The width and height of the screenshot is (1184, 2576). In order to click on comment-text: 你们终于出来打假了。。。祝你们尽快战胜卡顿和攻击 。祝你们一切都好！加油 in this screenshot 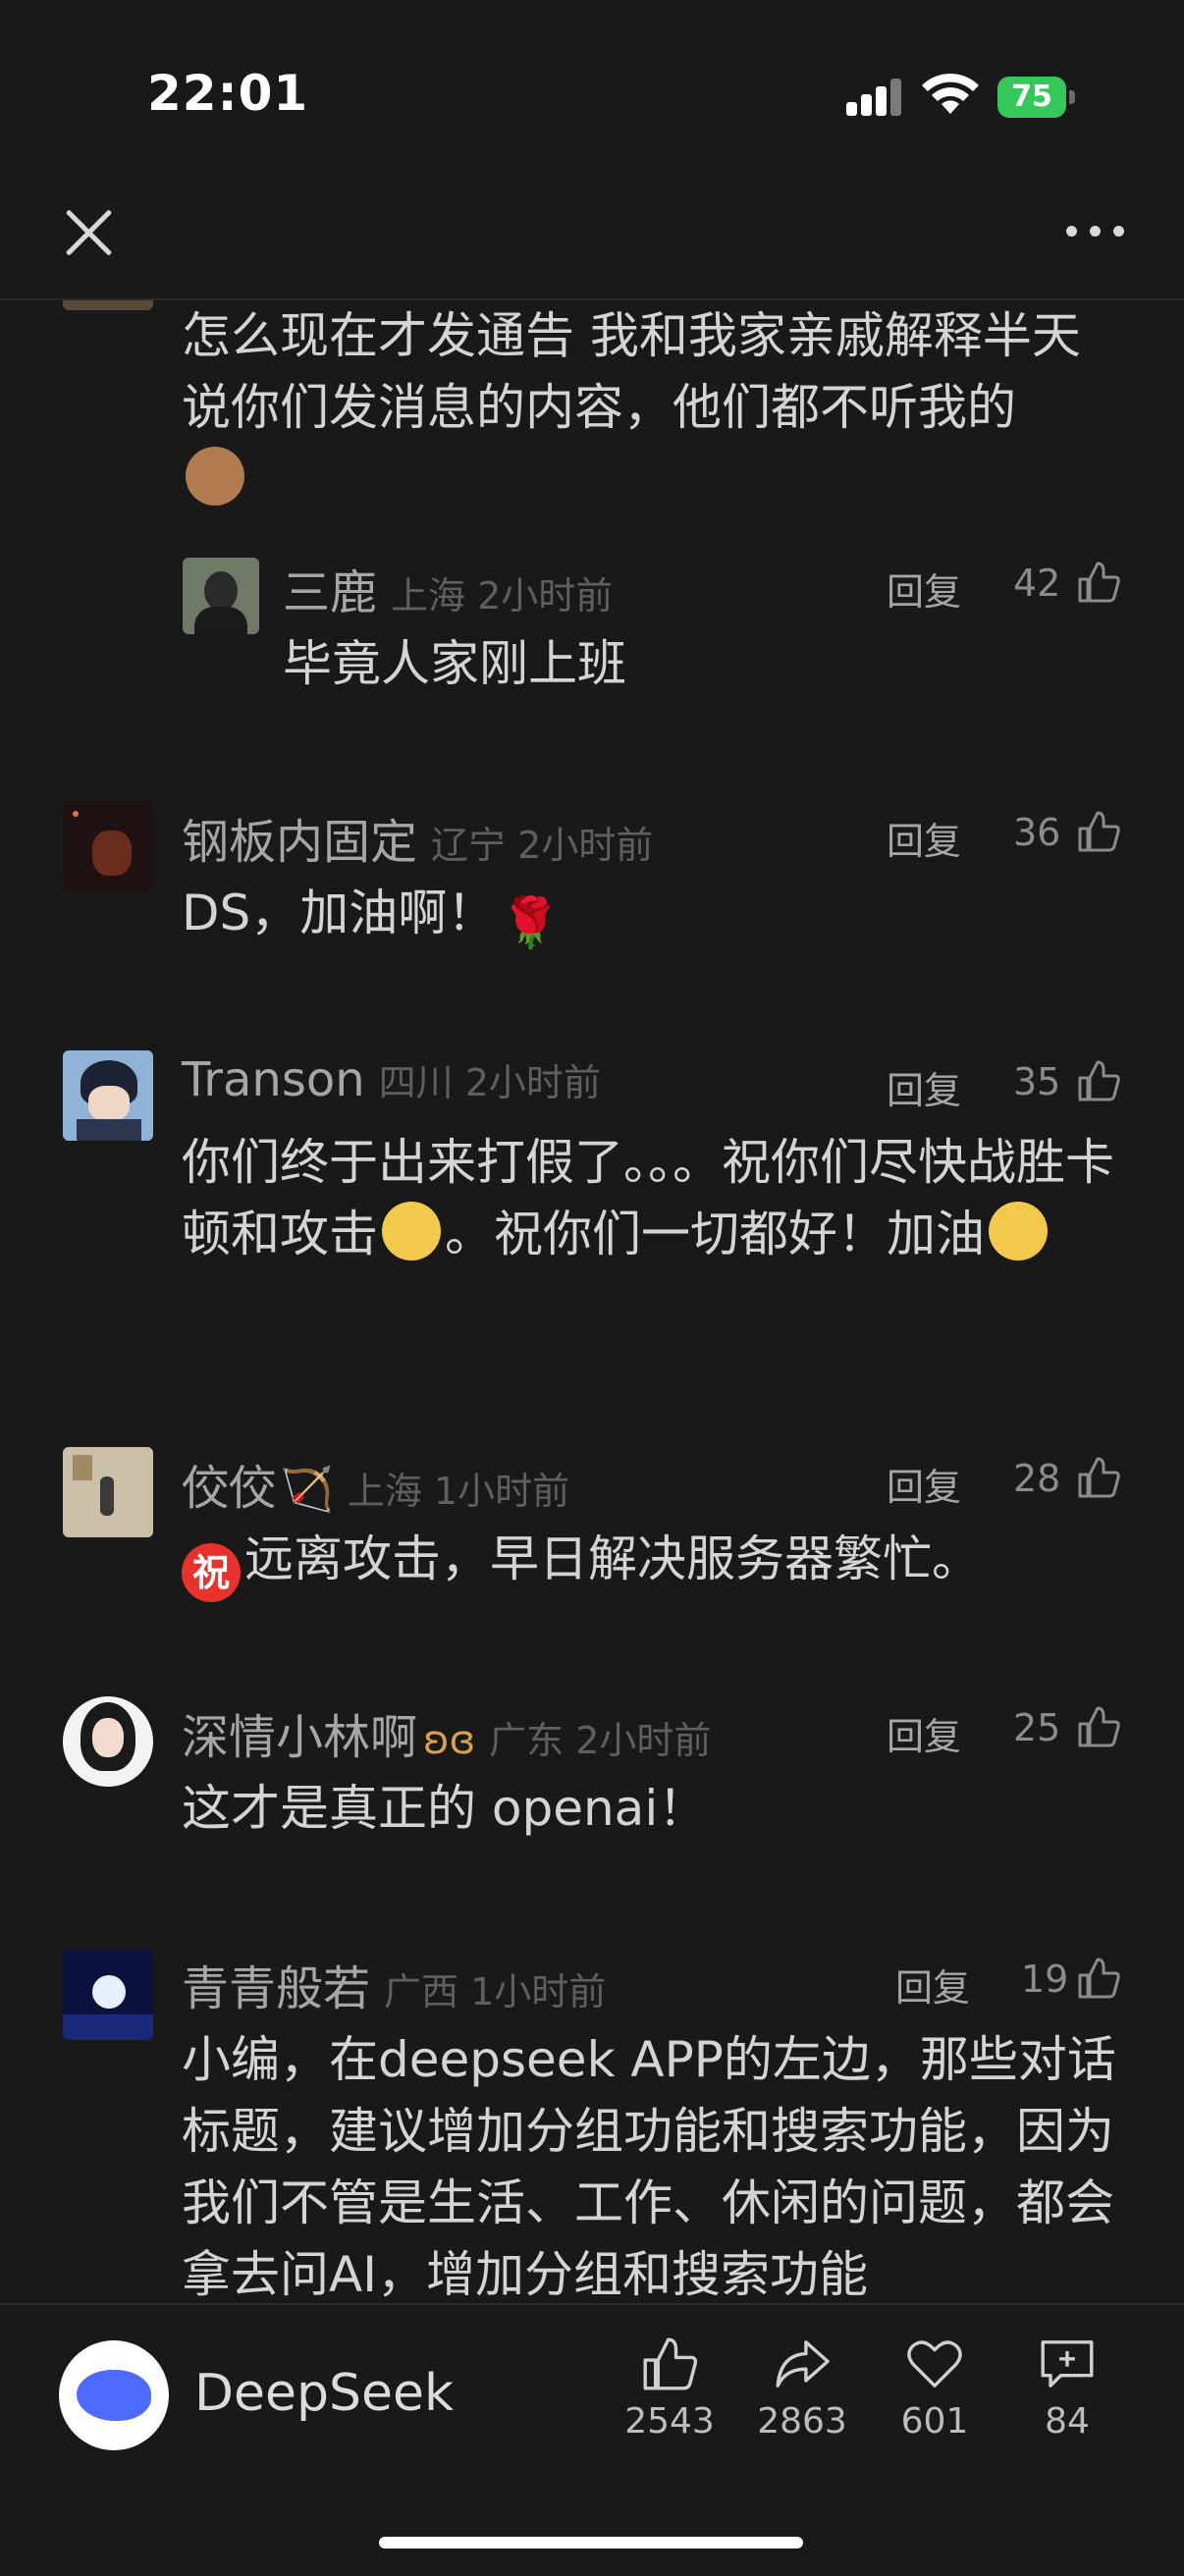, I will do `click(648, 1198)`.